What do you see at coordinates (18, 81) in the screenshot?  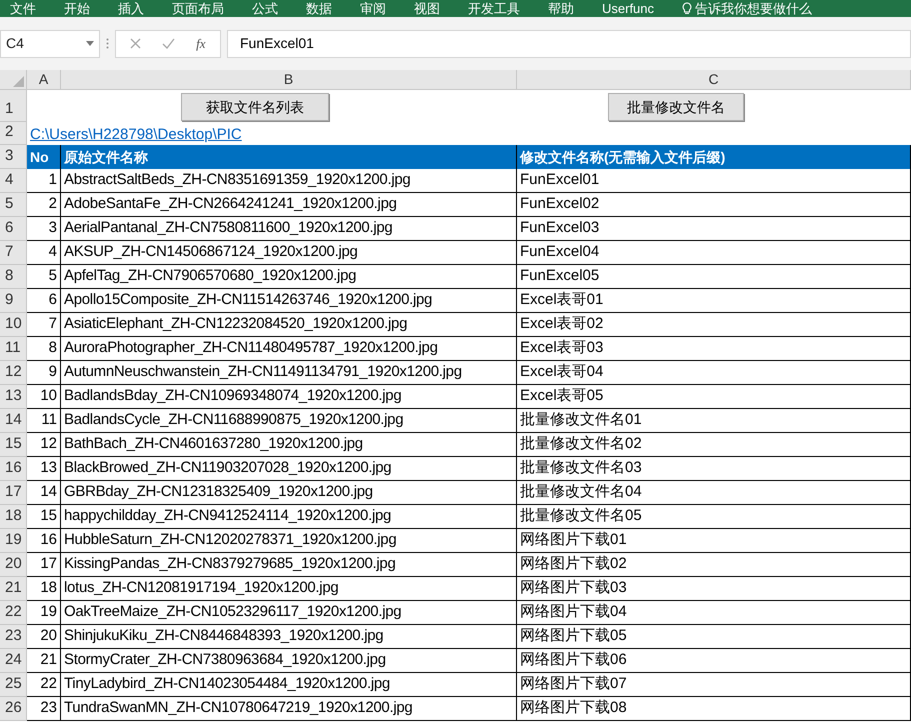 I see `corner-triangle-icon` at bounding box center [18, 81].